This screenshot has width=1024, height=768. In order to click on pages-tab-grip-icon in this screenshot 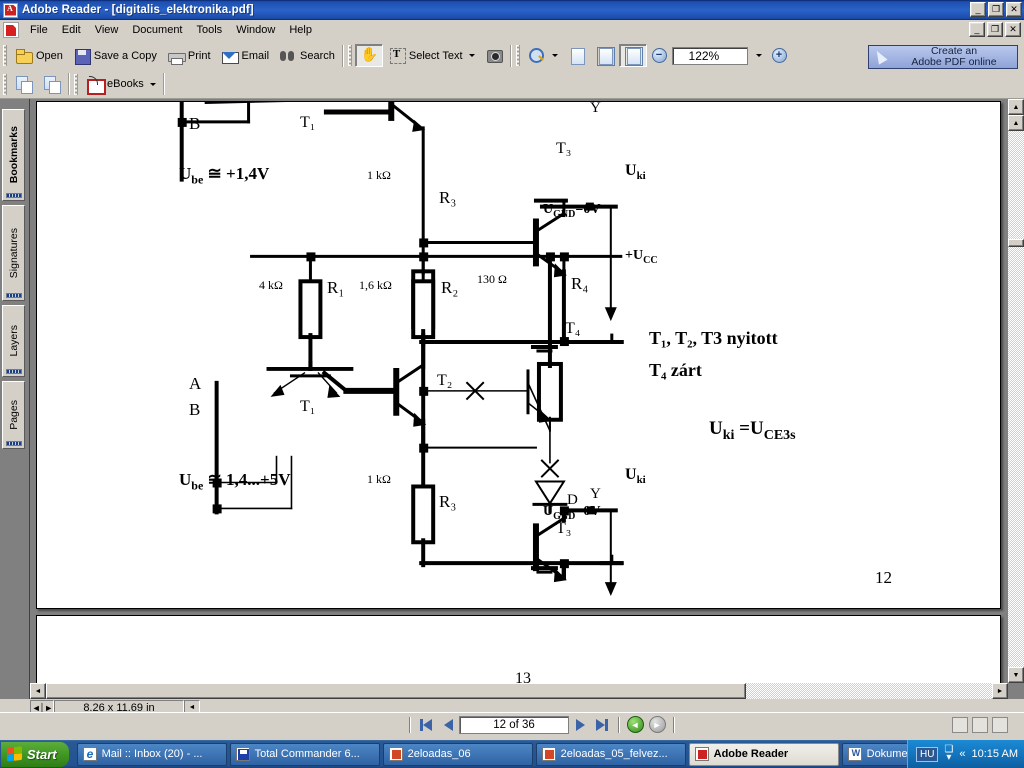, I will do `click(14, 443)`.